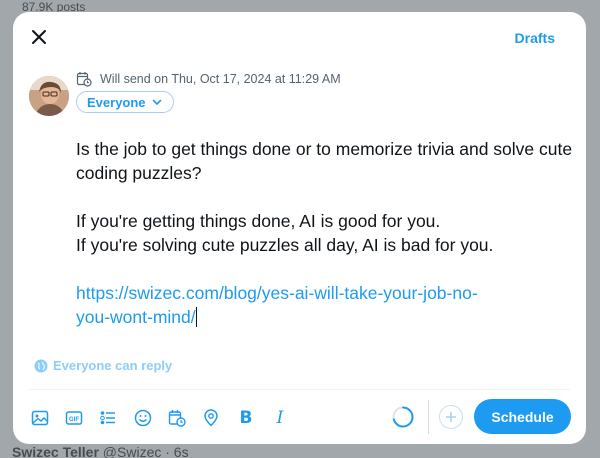 This screenshot has width=600, height=458. I want to click on close-icon, so click(39, 37).